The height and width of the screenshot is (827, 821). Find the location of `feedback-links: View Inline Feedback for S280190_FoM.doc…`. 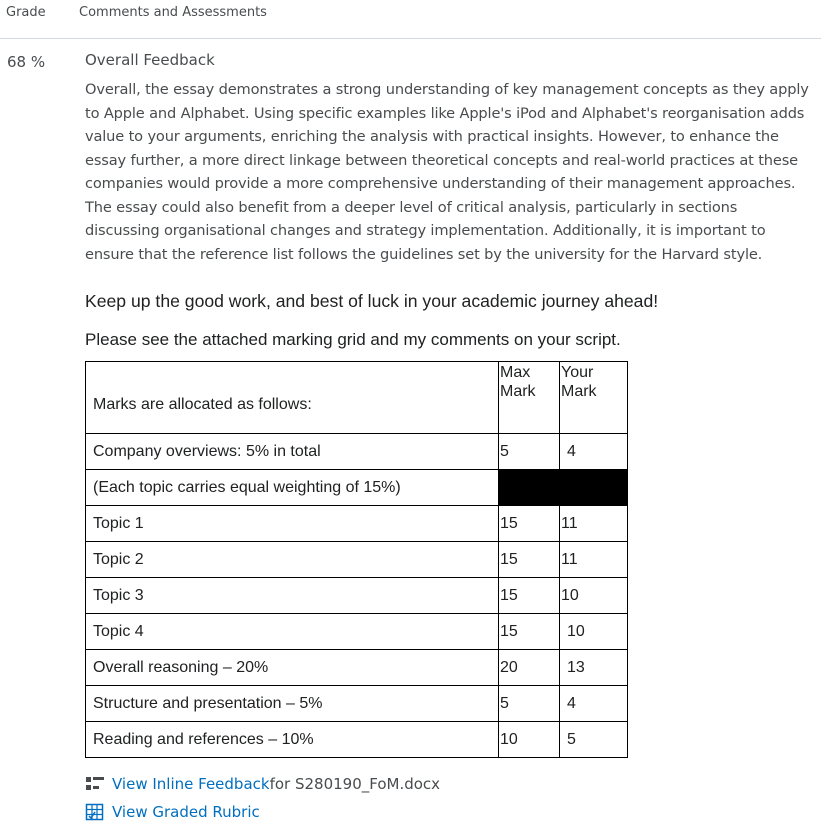

feedback-links: View Inline Feedback for S280190_FoM.doc… is located at coordinates (262, 798).